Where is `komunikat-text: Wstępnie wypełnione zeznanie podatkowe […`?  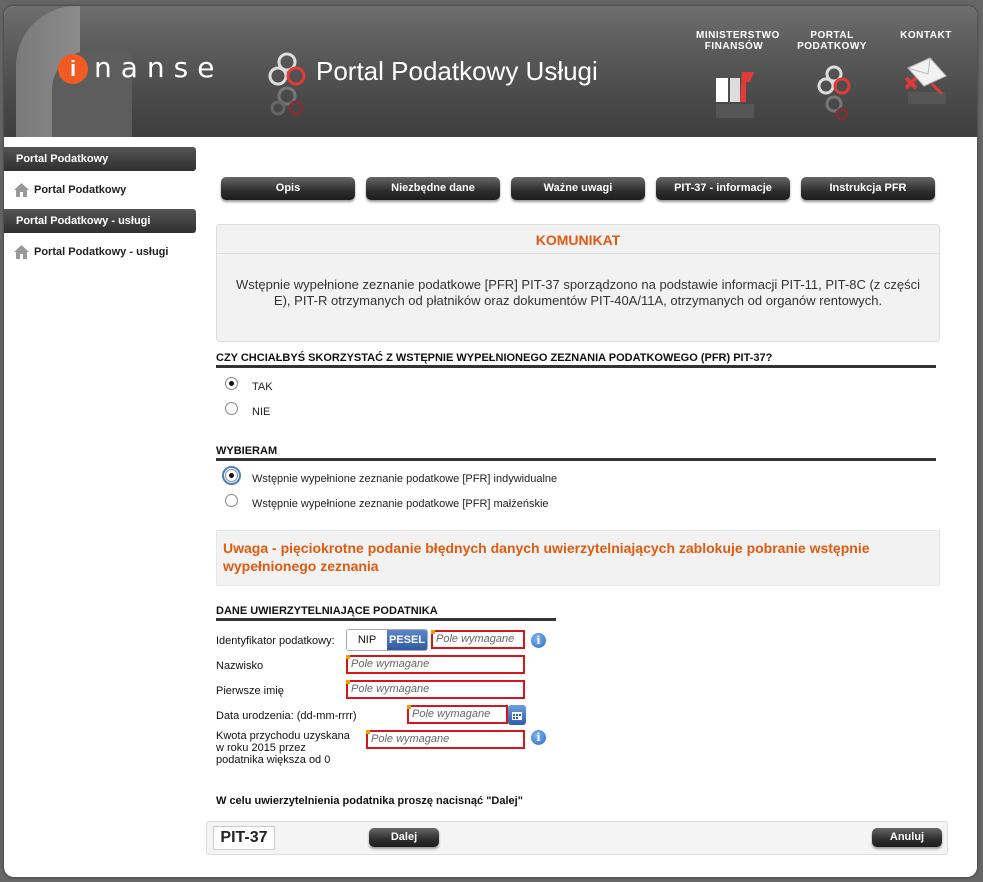
komunikat-text: Wstępnie wypełnione zeznanie podatkowe [… is located at coordinates (578, 292).